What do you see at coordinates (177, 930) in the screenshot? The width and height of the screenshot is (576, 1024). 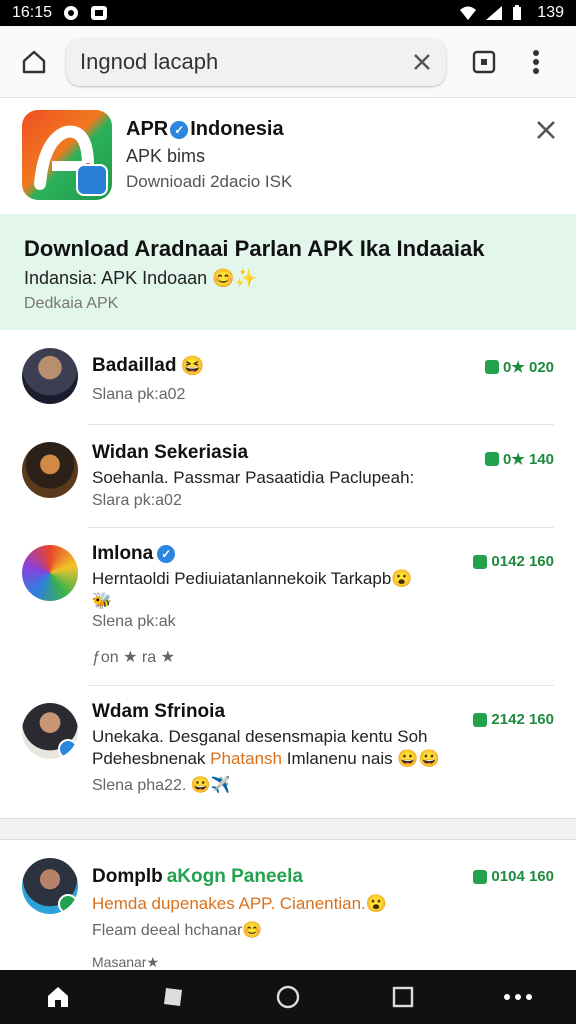 I see `item-meta: Fleam deeal hchanar😊` at bounding box center [177, 930].